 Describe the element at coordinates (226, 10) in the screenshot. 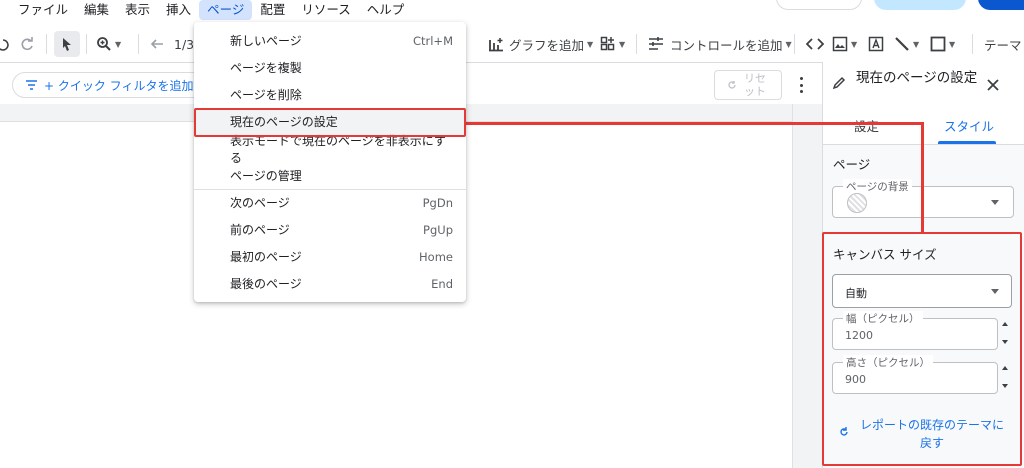

I see `menu-page: ページ` at that location.